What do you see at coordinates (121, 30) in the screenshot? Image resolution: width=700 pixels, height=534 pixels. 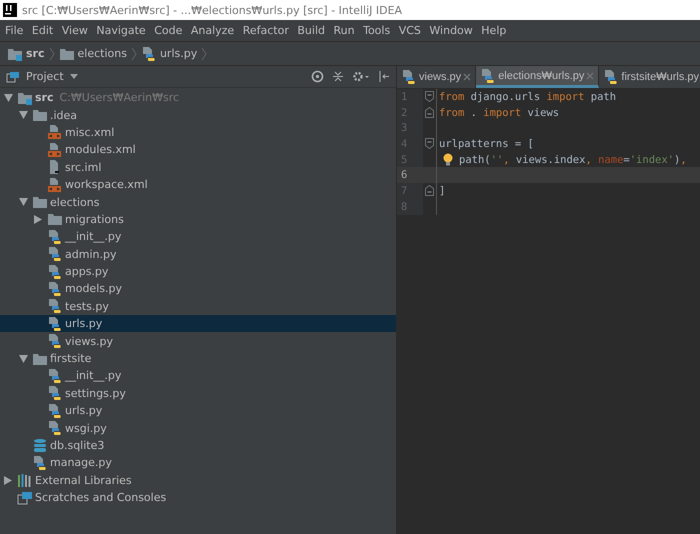 I see `menu-item: Navigate` at bounding box center [121, 30].